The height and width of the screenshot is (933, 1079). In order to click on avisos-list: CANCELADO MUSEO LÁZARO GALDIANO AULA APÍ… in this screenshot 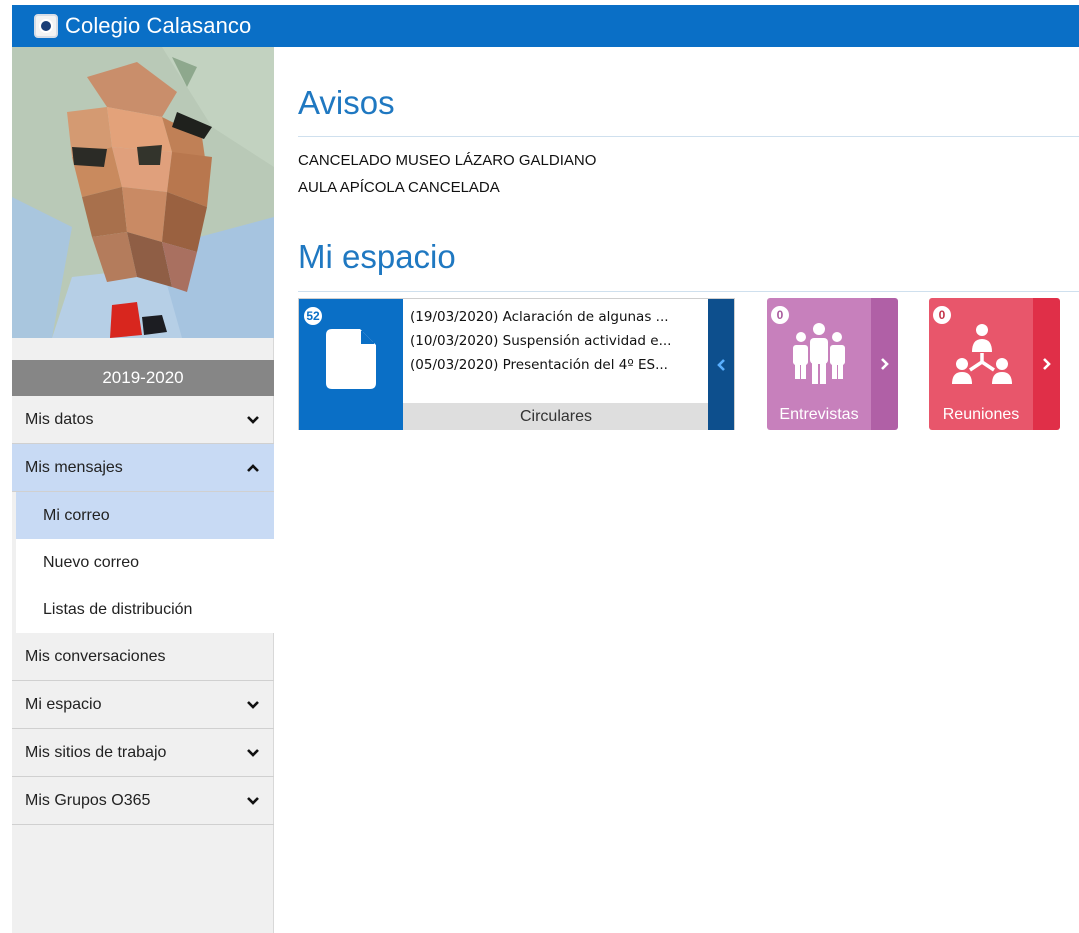, I will do `click(447, 174)`.